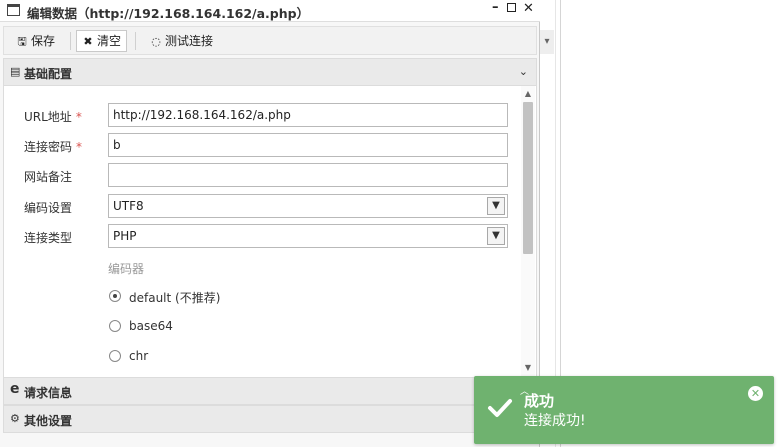  I want to click on section-basic-label: 基础配置, so click(48, 74).